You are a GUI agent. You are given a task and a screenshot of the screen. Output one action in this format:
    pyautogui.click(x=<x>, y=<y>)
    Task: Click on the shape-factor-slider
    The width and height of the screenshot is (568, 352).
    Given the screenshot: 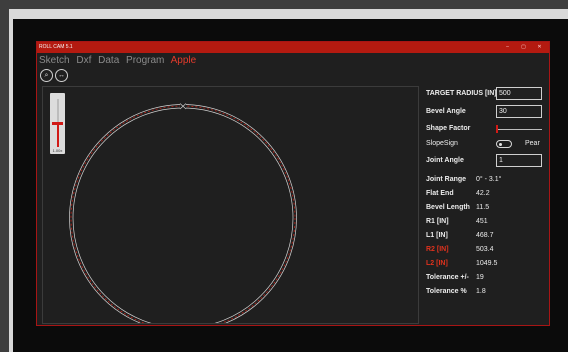 What is the action you would take?
    pyautogui.click(x=519, y=129)
    